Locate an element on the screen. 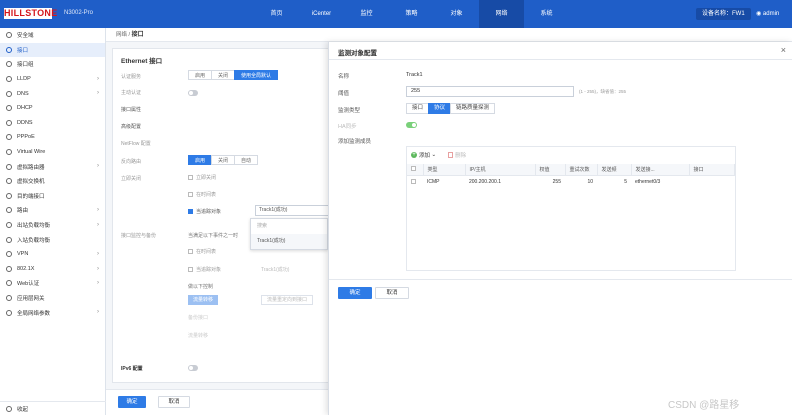 Image resolution: width=792 pixels, height=415 pixels. arp-toggle is located at coordinates (193, 93).